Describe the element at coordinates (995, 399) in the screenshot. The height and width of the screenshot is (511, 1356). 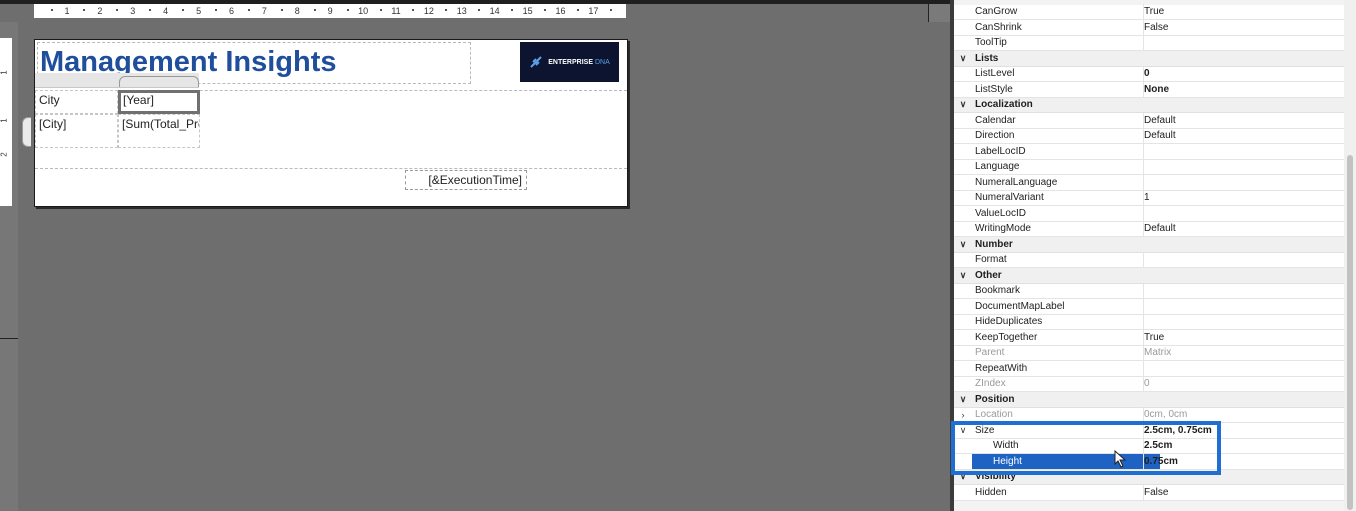
I see `category-label: Position` at that location.